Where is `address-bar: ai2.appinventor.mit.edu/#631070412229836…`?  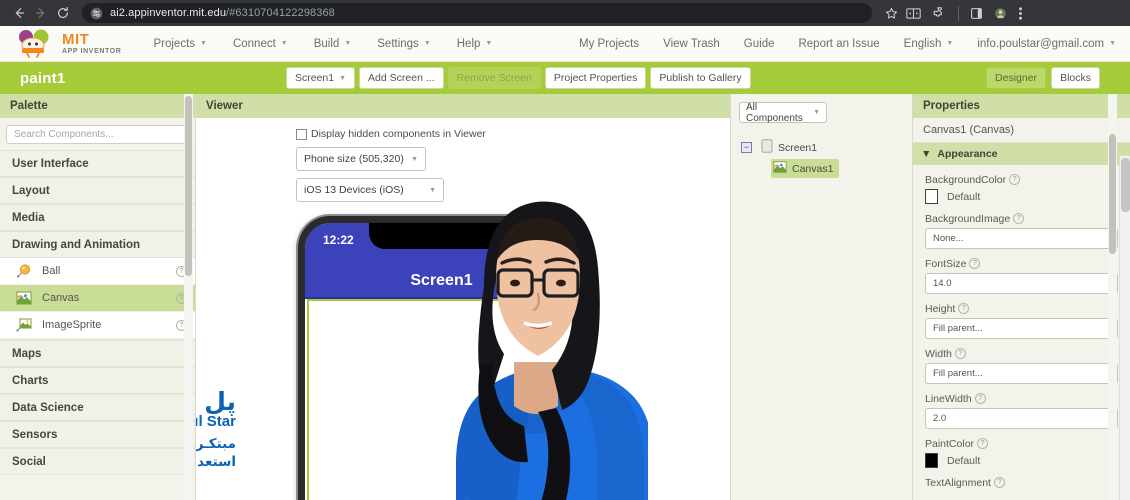 address-bar: ai2.appinventor.mit.edu/#631070412229836… is located at coordinates (477, 13).